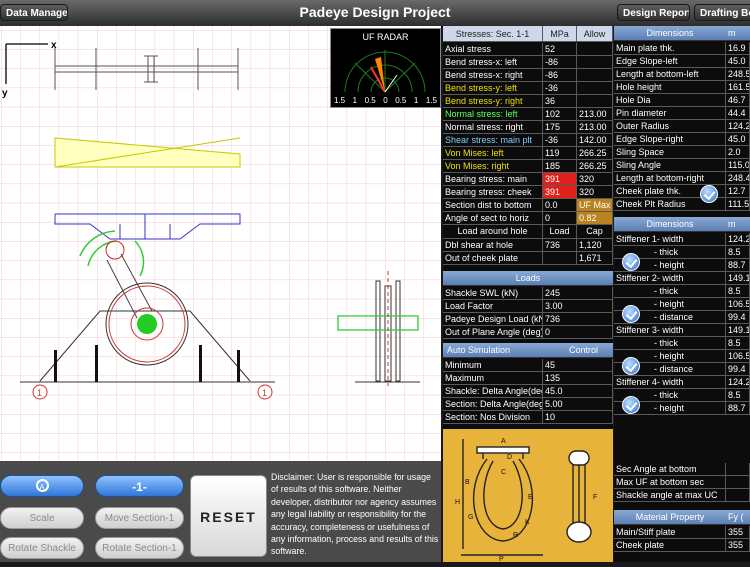  What do you see at coordinates (528, 62) in the screenshot?
I see `stress-row: Bend stress-x: left -86` at bounding box center [528, 62].